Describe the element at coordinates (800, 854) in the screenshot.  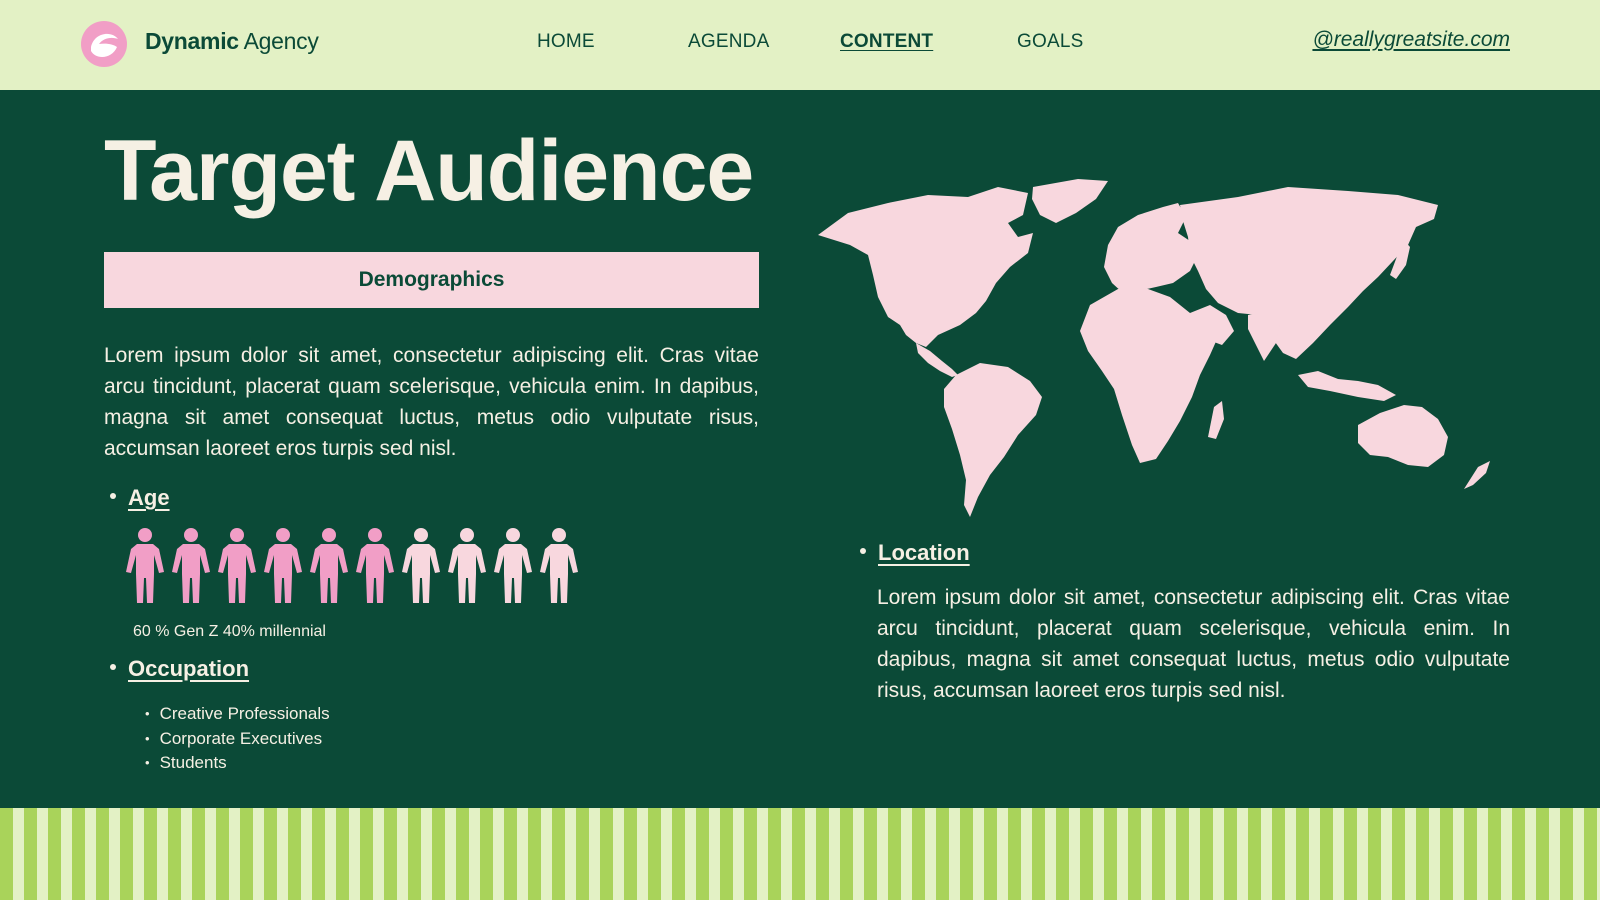
I see `striped-footer` at that location.